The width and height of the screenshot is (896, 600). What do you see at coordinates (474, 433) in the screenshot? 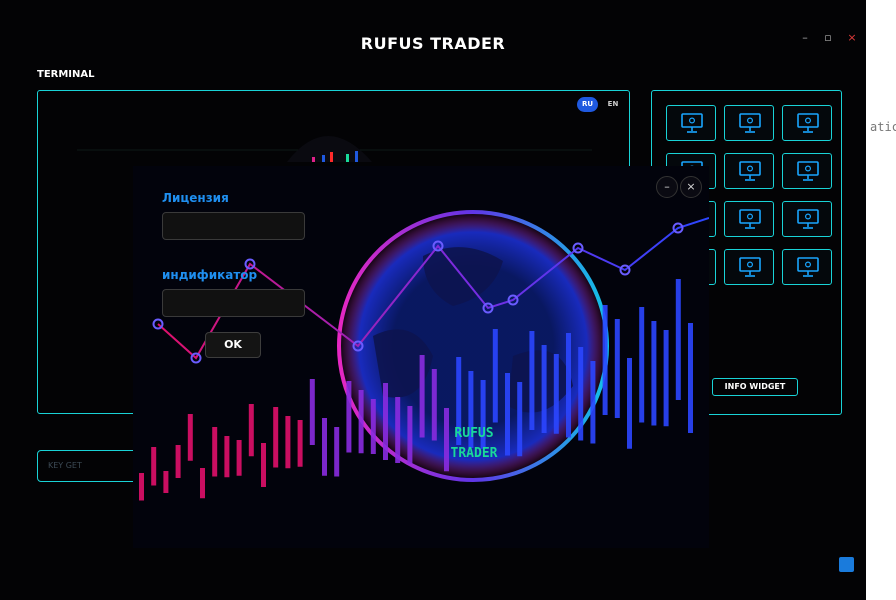
I see `brand-line-1: RUFUS` at bounding box center [474, 433].